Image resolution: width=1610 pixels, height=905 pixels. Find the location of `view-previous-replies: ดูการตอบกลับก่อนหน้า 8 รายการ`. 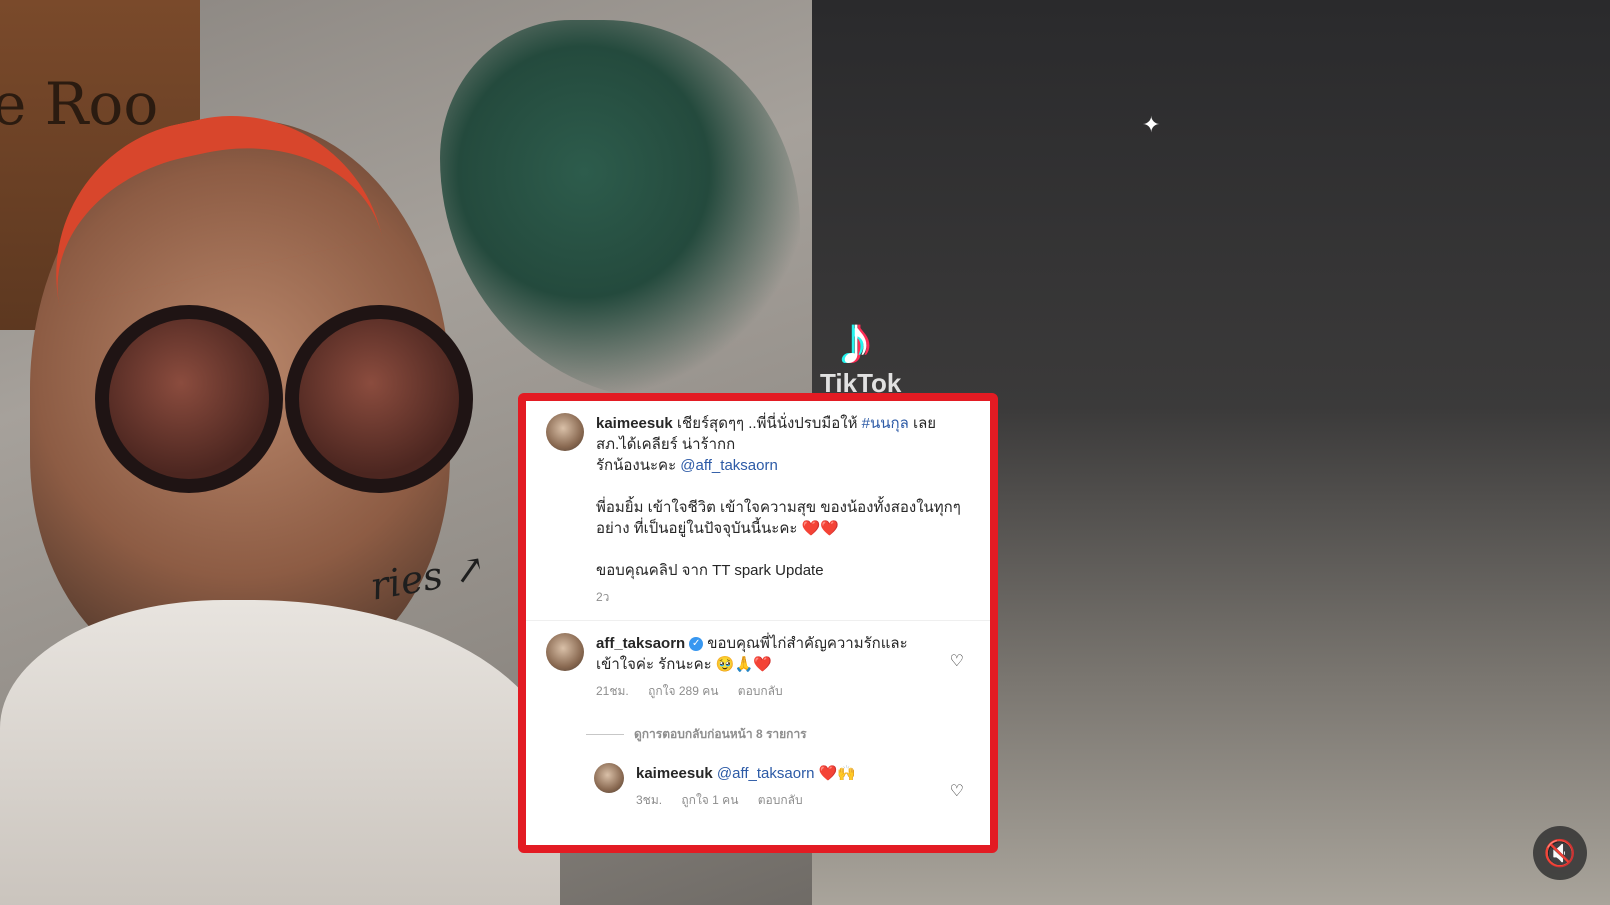

view-previous-replies: ดูการตอบกลับก่อนหน้า 8 รายการ is located at coordinates (778, 734).